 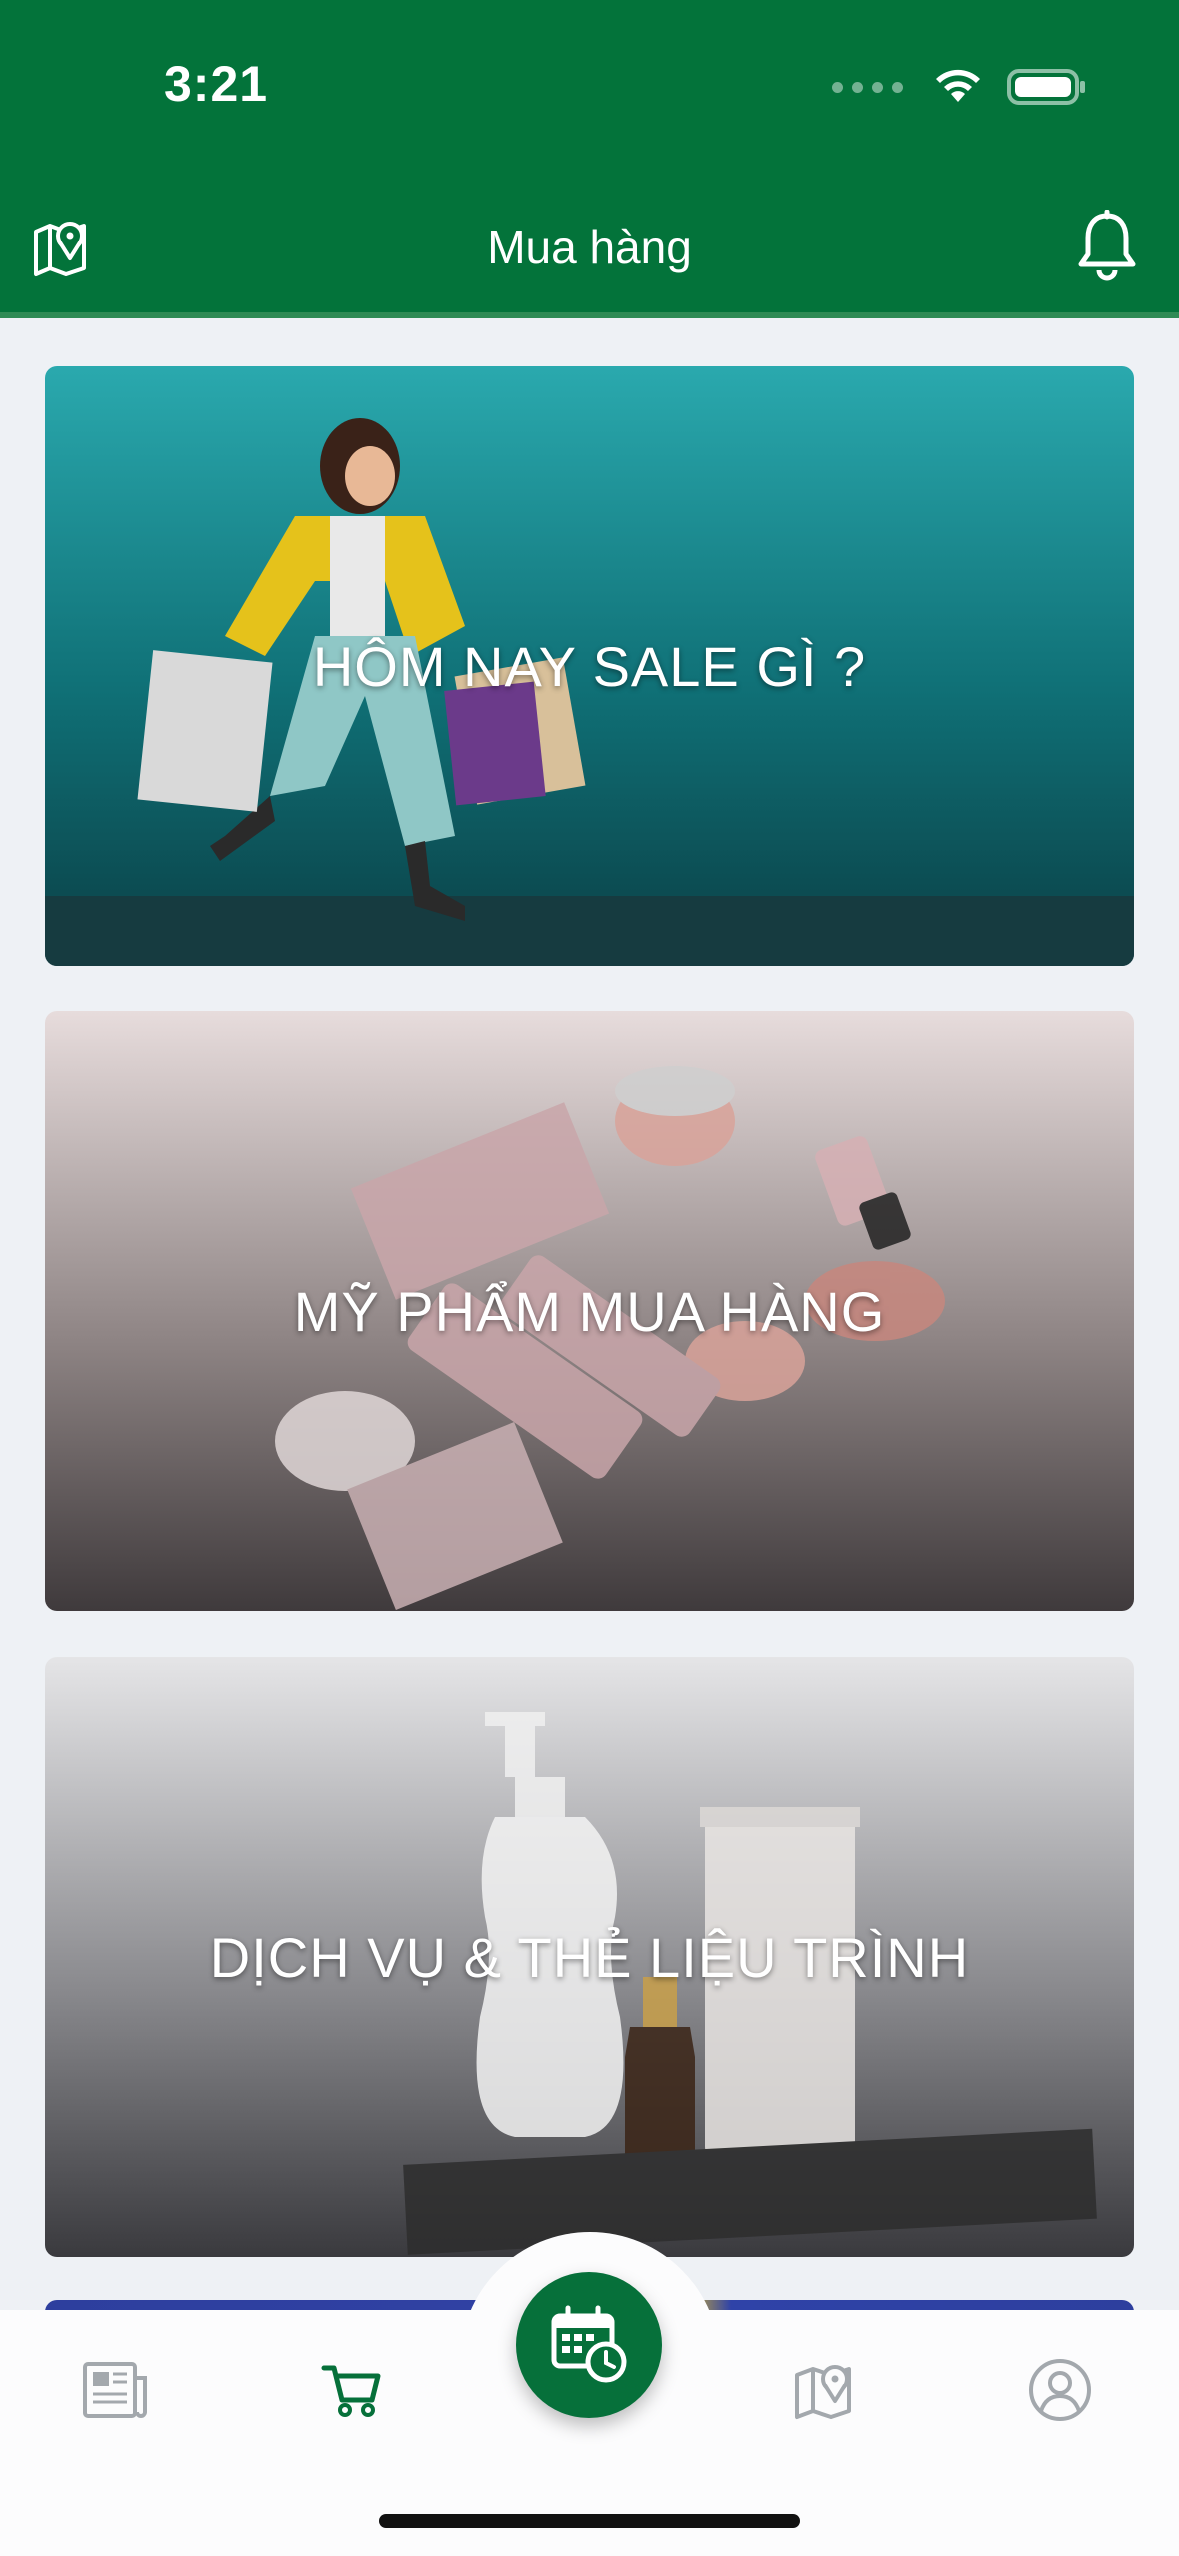 What do you see at coordinates (867, 87) in the screenshot?
I see `cellular-signal-icon` at bounding box center [867, 87].